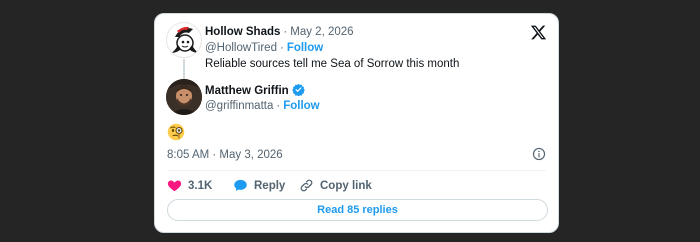  I want to click on like-count: 3.1K, so click(200, 185).